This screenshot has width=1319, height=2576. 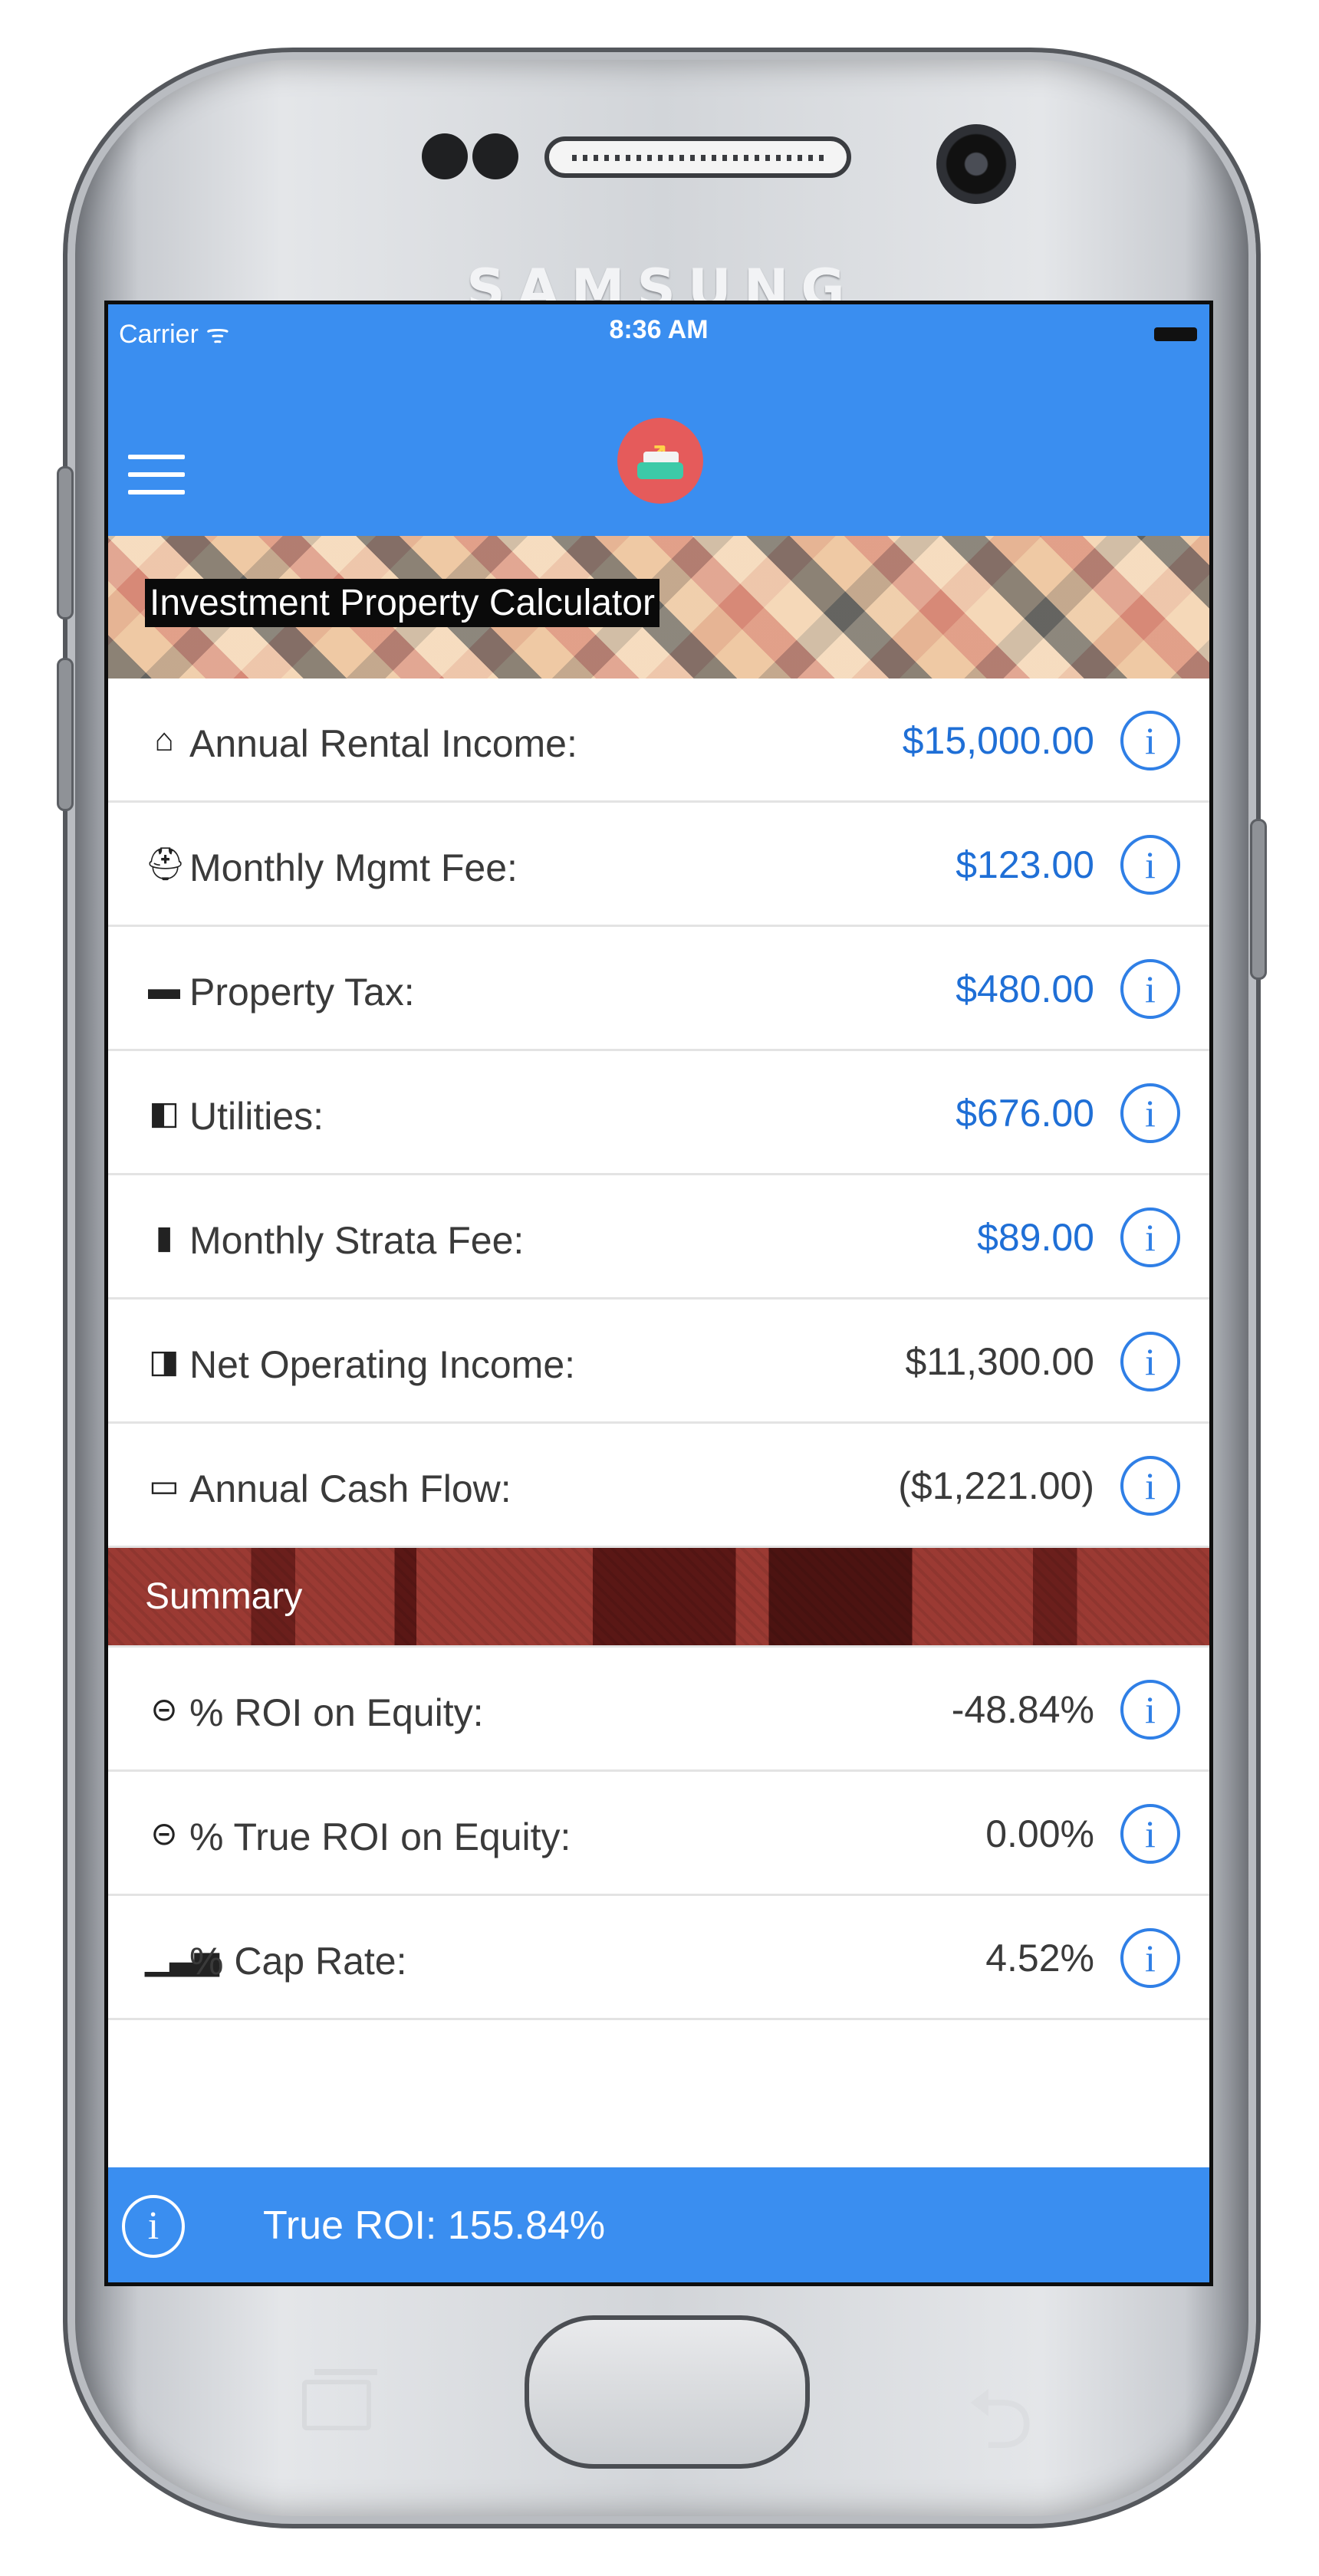 What do you see at coordinates (65, 735) in the screenshot?
I see `volume-down-button` at bounding box center [65, 735].